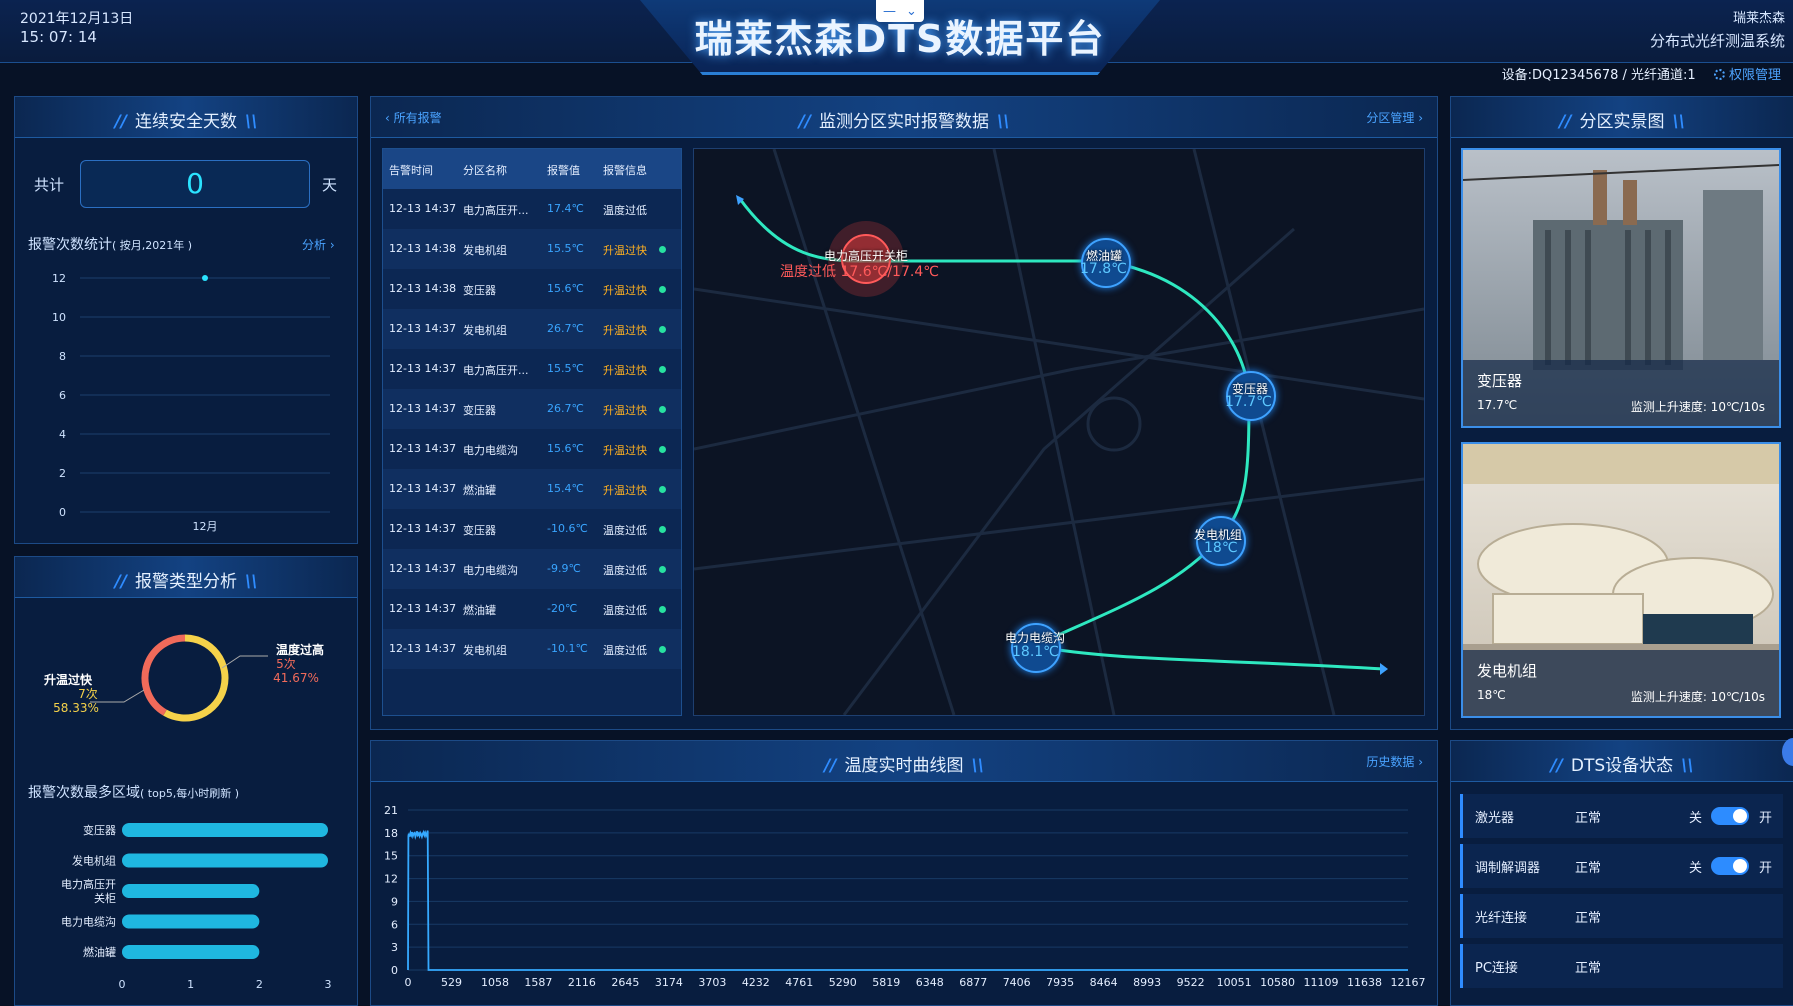 The width and height of the screenshot is (1793, 1006). What do you see at coordinates (1717, 41) in the screenshot?
I see `brand-subtitle: 分布式光纤测温系统` at bounding box center [1717, 41].